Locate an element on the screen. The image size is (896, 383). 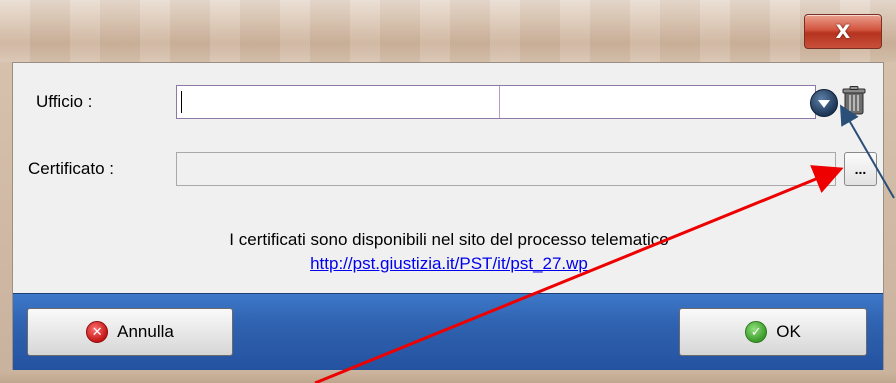
window-frame-left is located at coordinates (6, 222).